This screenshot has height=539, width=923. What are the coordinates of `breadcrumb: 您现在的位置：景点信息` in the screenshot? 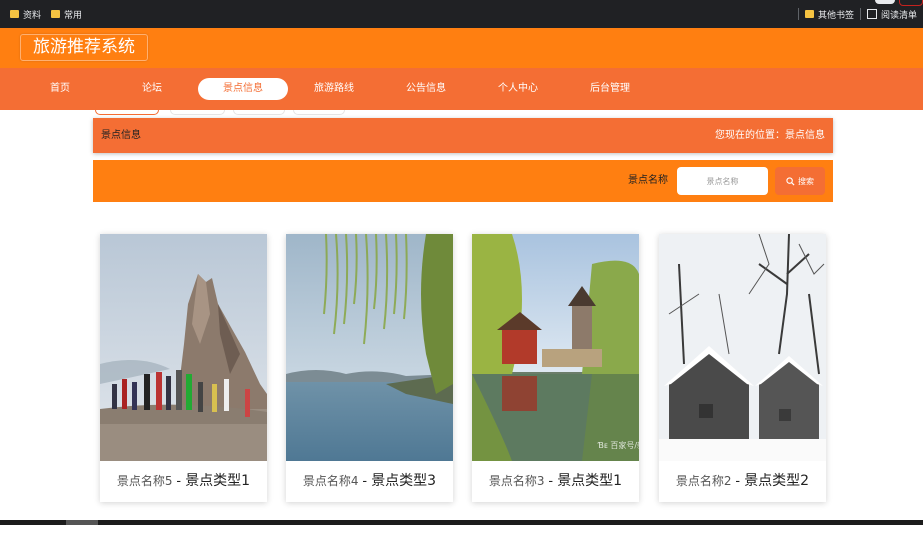 It's located at (770, 135).